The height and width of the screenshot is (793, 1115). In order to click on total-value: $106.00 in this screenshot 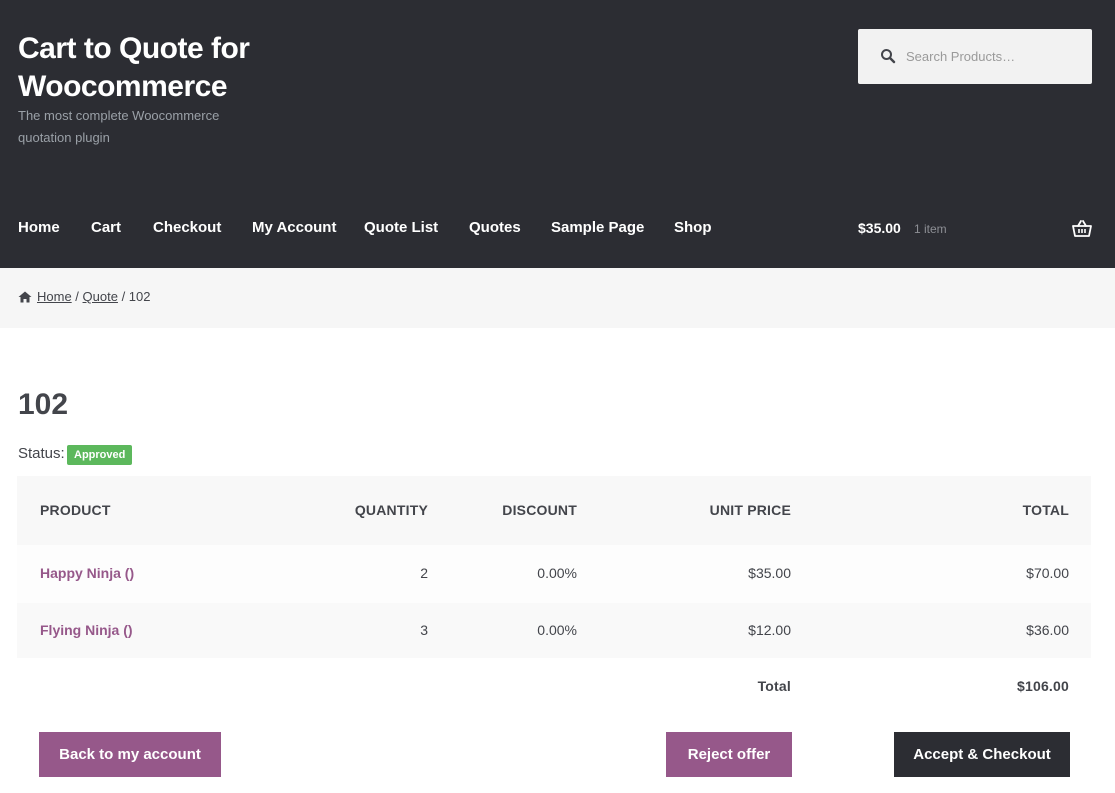, I will do `click(1042, 686)`.